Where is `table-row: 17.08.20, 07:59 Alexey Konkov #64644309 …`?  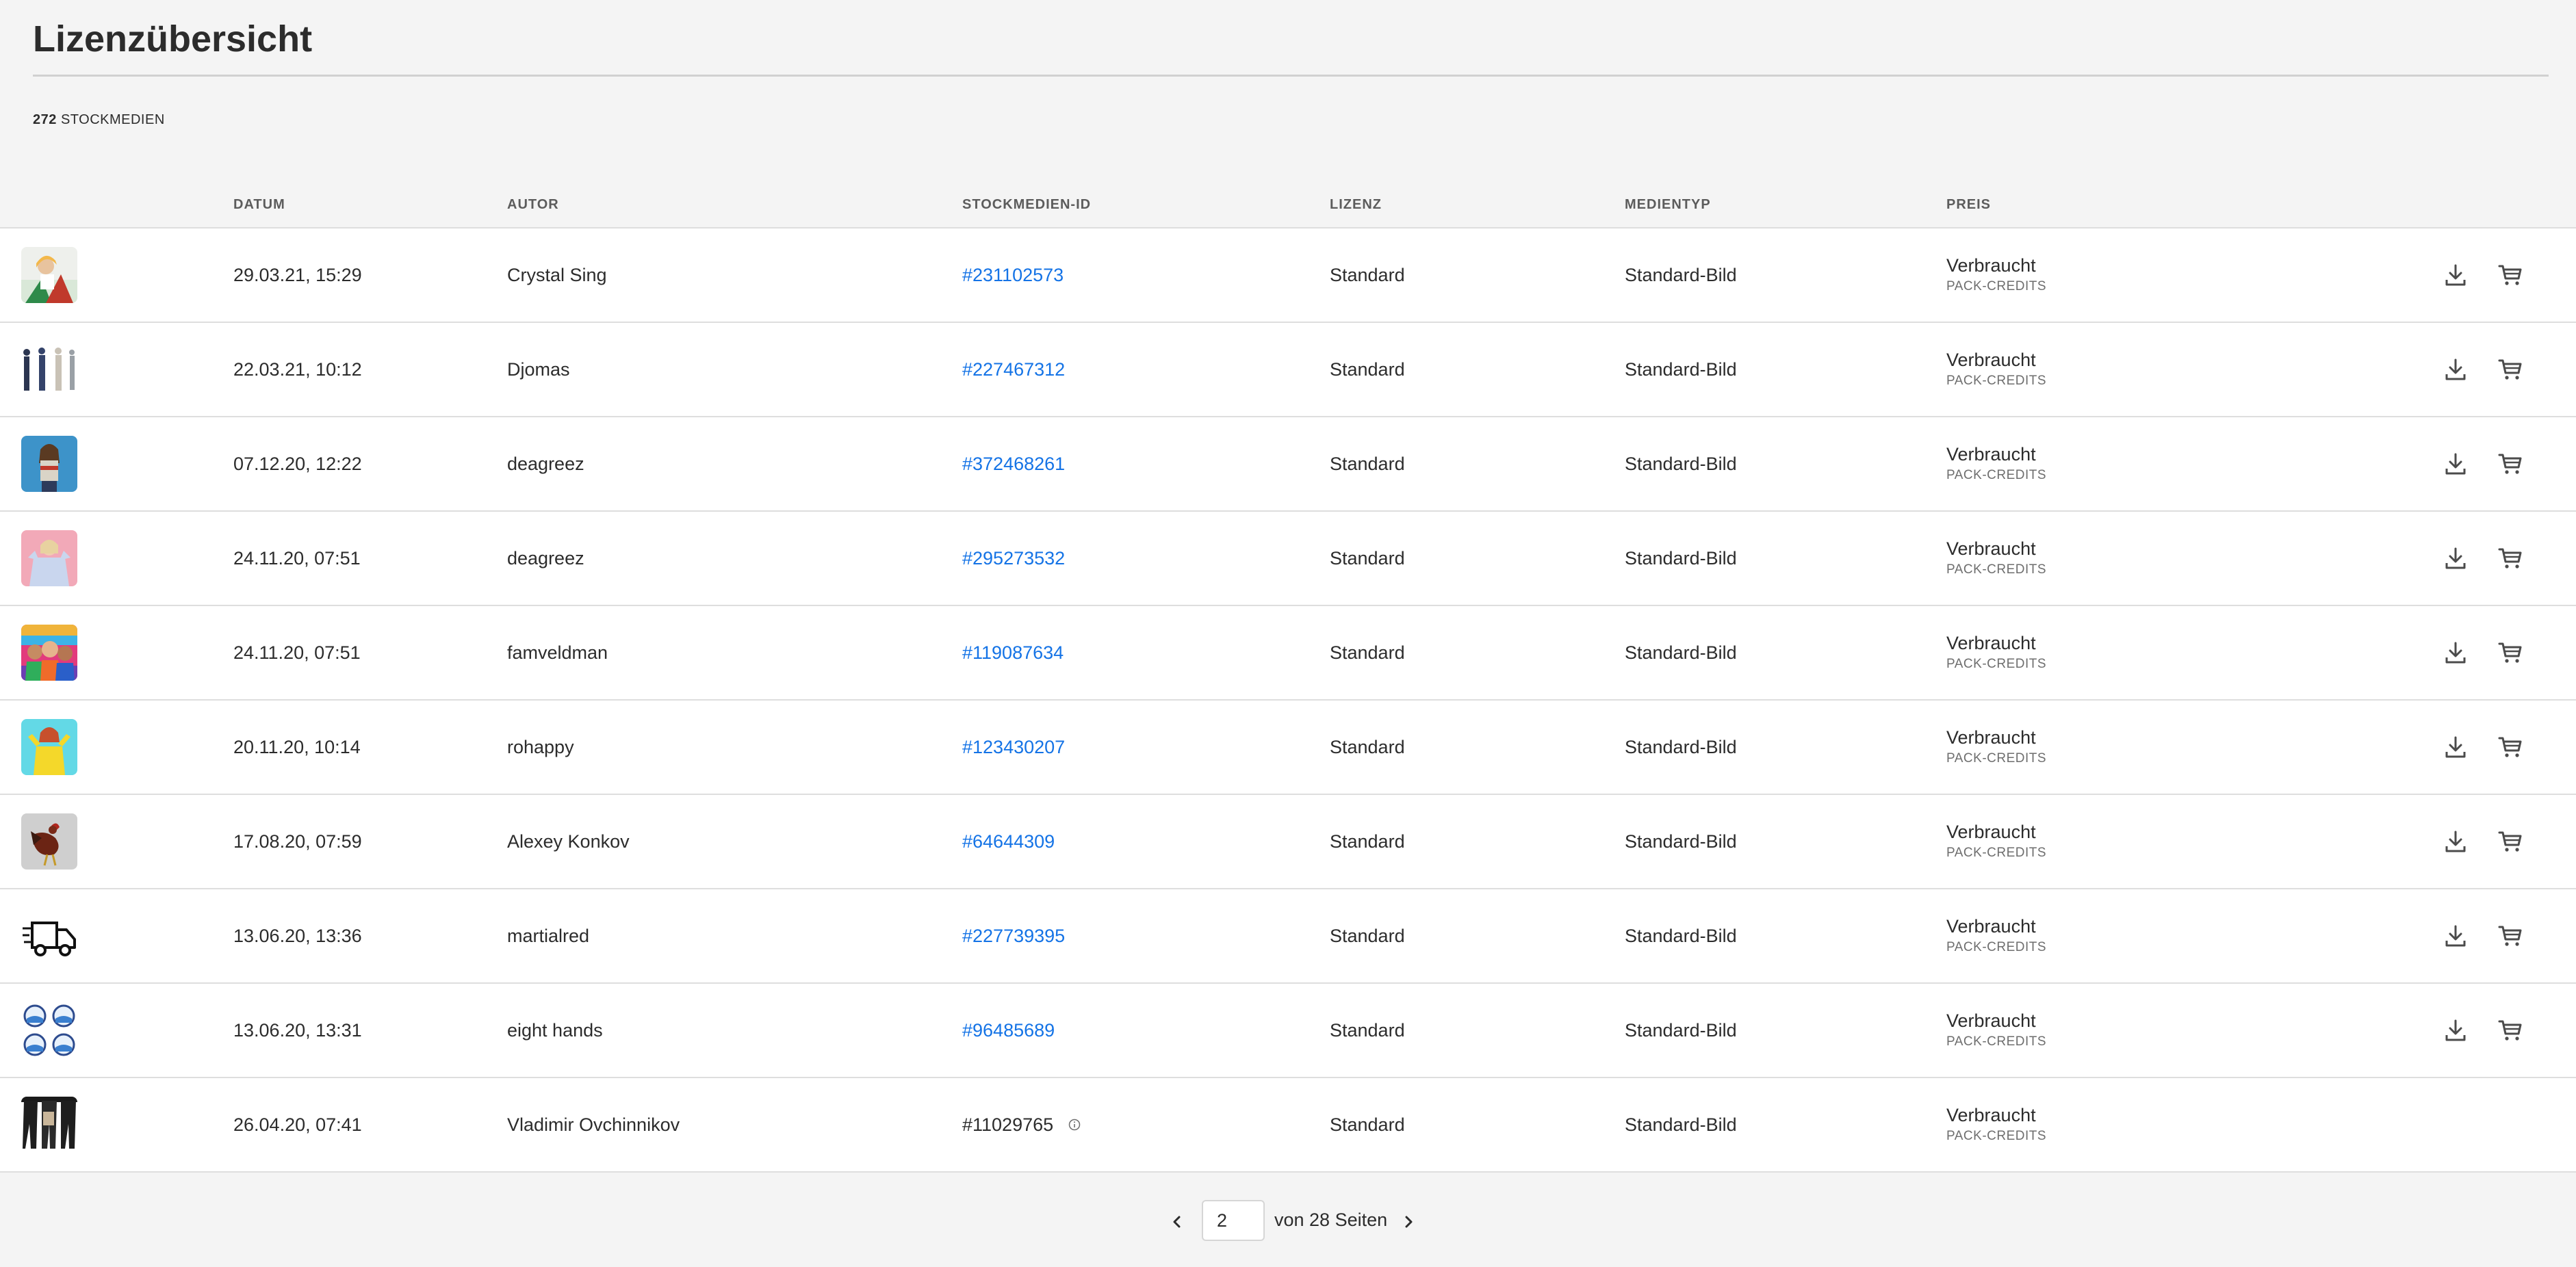
table-row: 17.08.20, 07:59 Alexey Konkov #64644309 … is located at coordinates (1288, 842).